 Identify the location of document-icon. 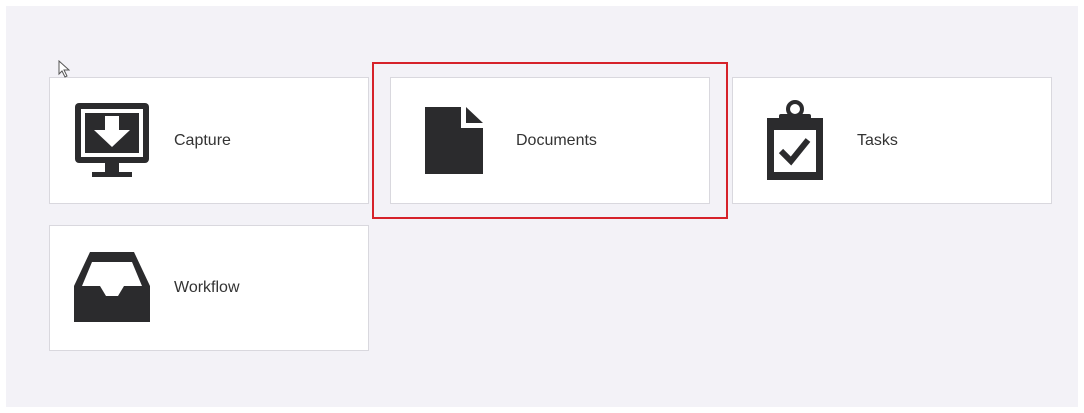
(454, 140).